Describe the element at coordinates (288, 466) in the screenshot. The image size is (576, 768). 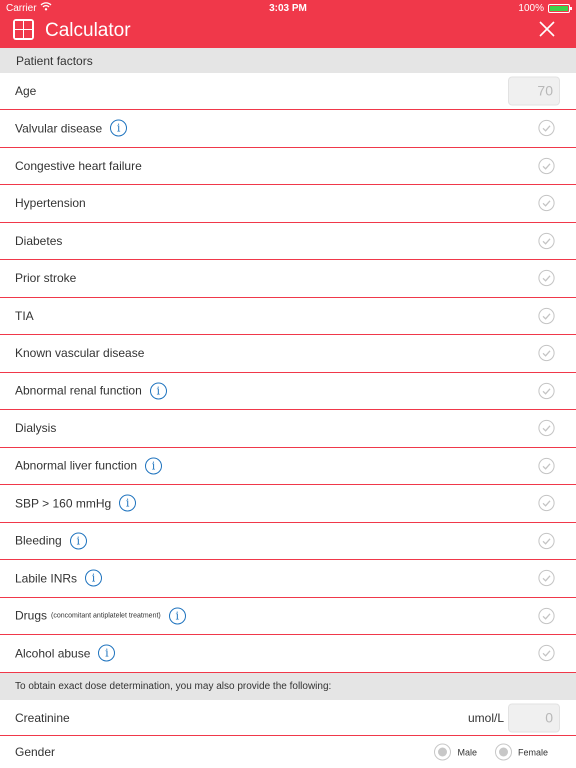
I see `factor-row: Abnormal liver function i` at that location.